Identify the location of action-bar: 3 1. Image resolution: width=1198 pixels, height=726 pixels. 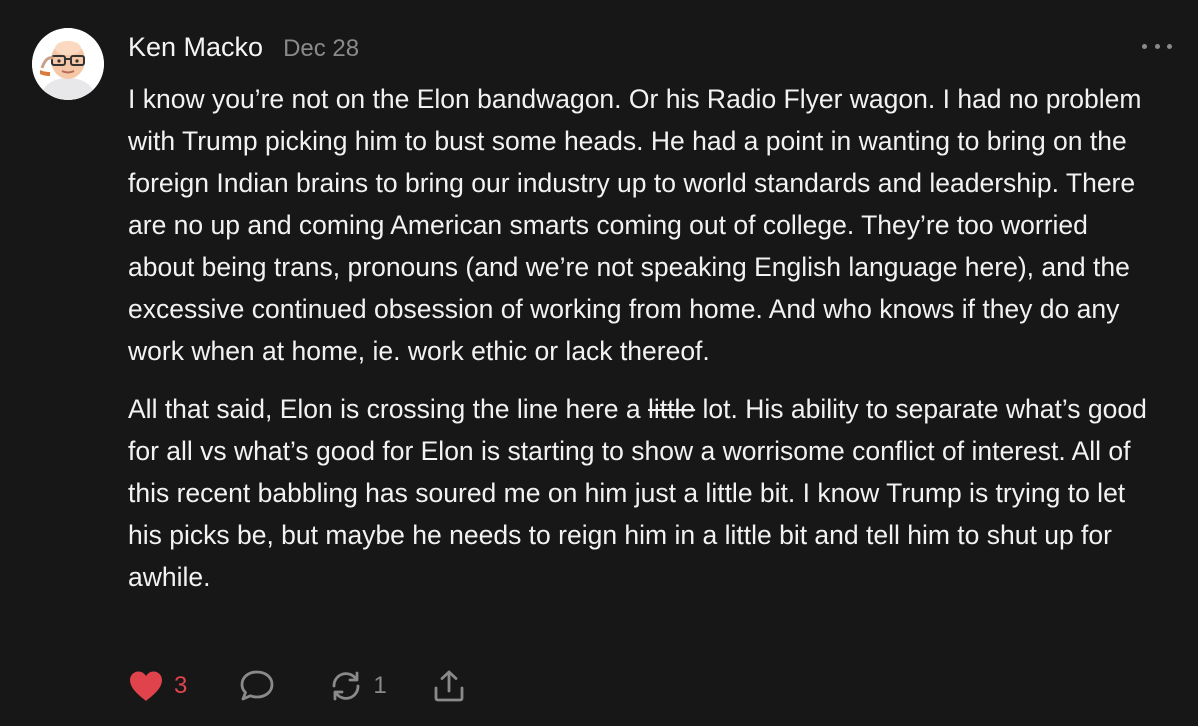
(296, 686).